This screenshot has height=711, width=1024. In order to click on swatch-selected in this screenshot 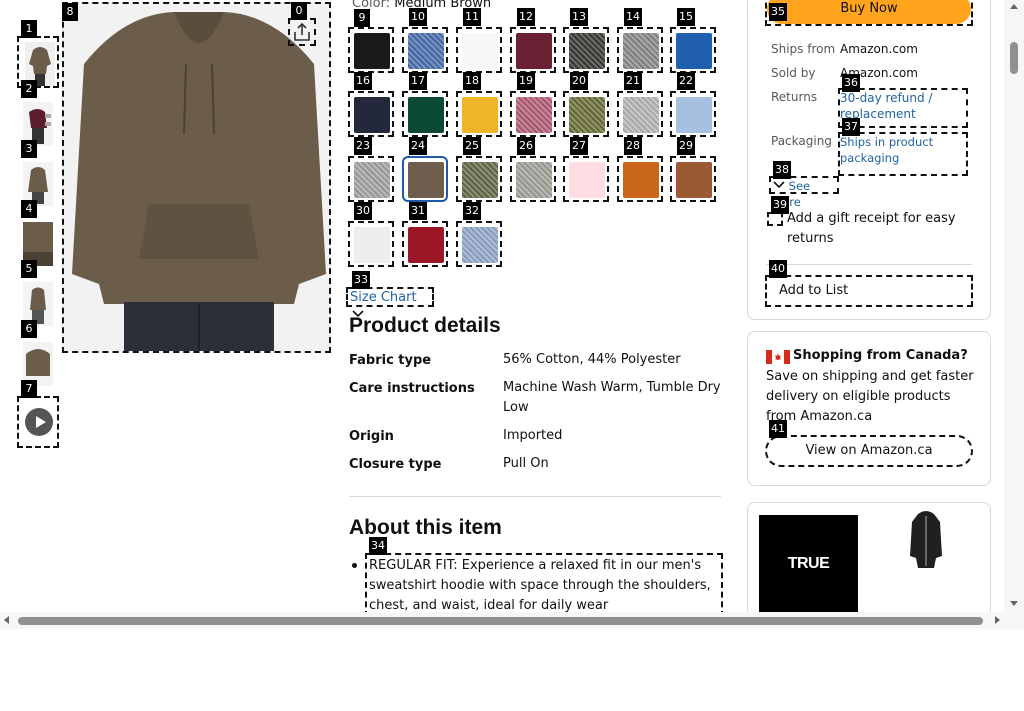, I will do `click(425, 179)`.